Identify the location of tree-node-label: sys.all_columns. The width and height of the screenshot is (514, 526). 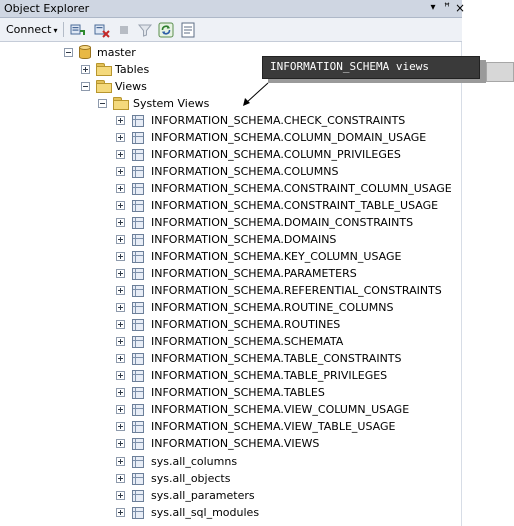
(194, 461).